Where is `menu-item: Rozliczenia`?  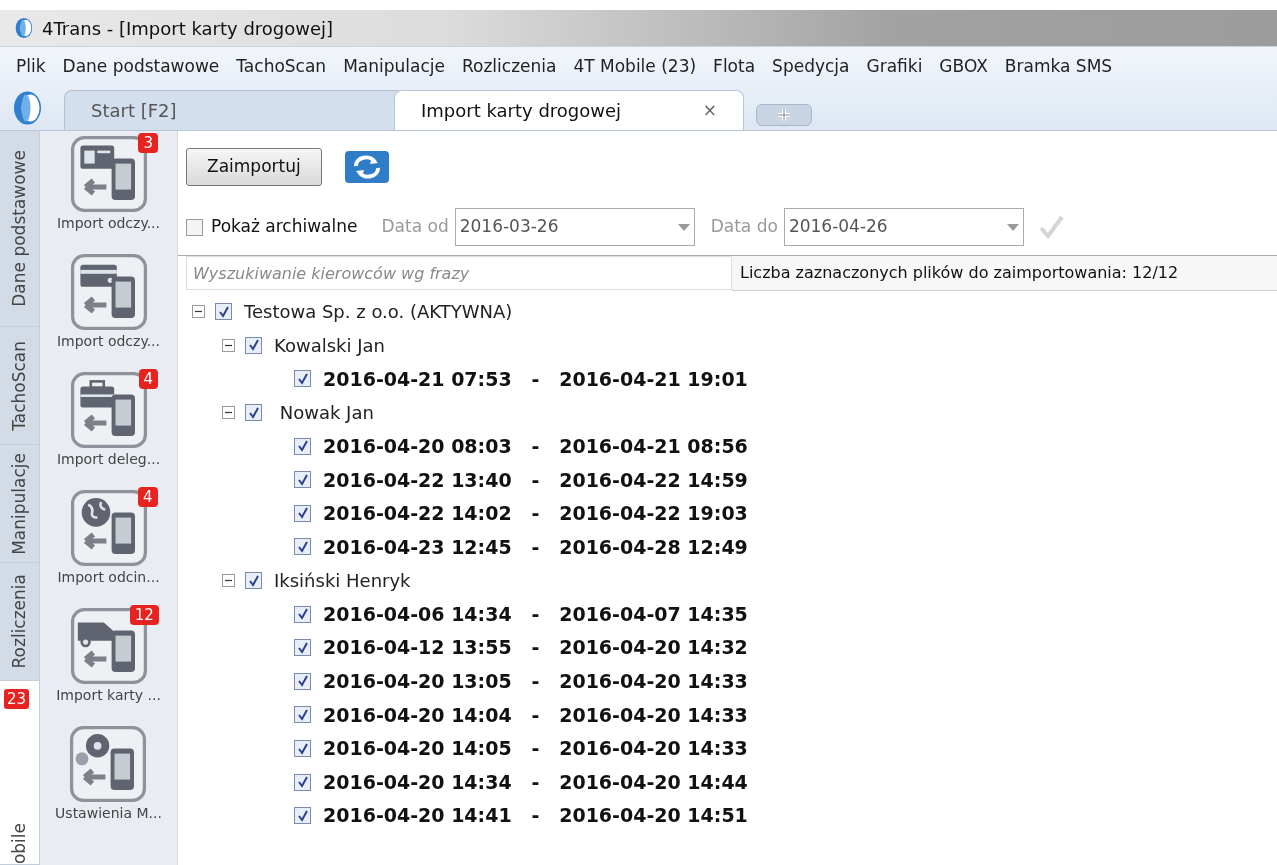 menu-item: Rozliczenia is located at coordinates (509, 67).